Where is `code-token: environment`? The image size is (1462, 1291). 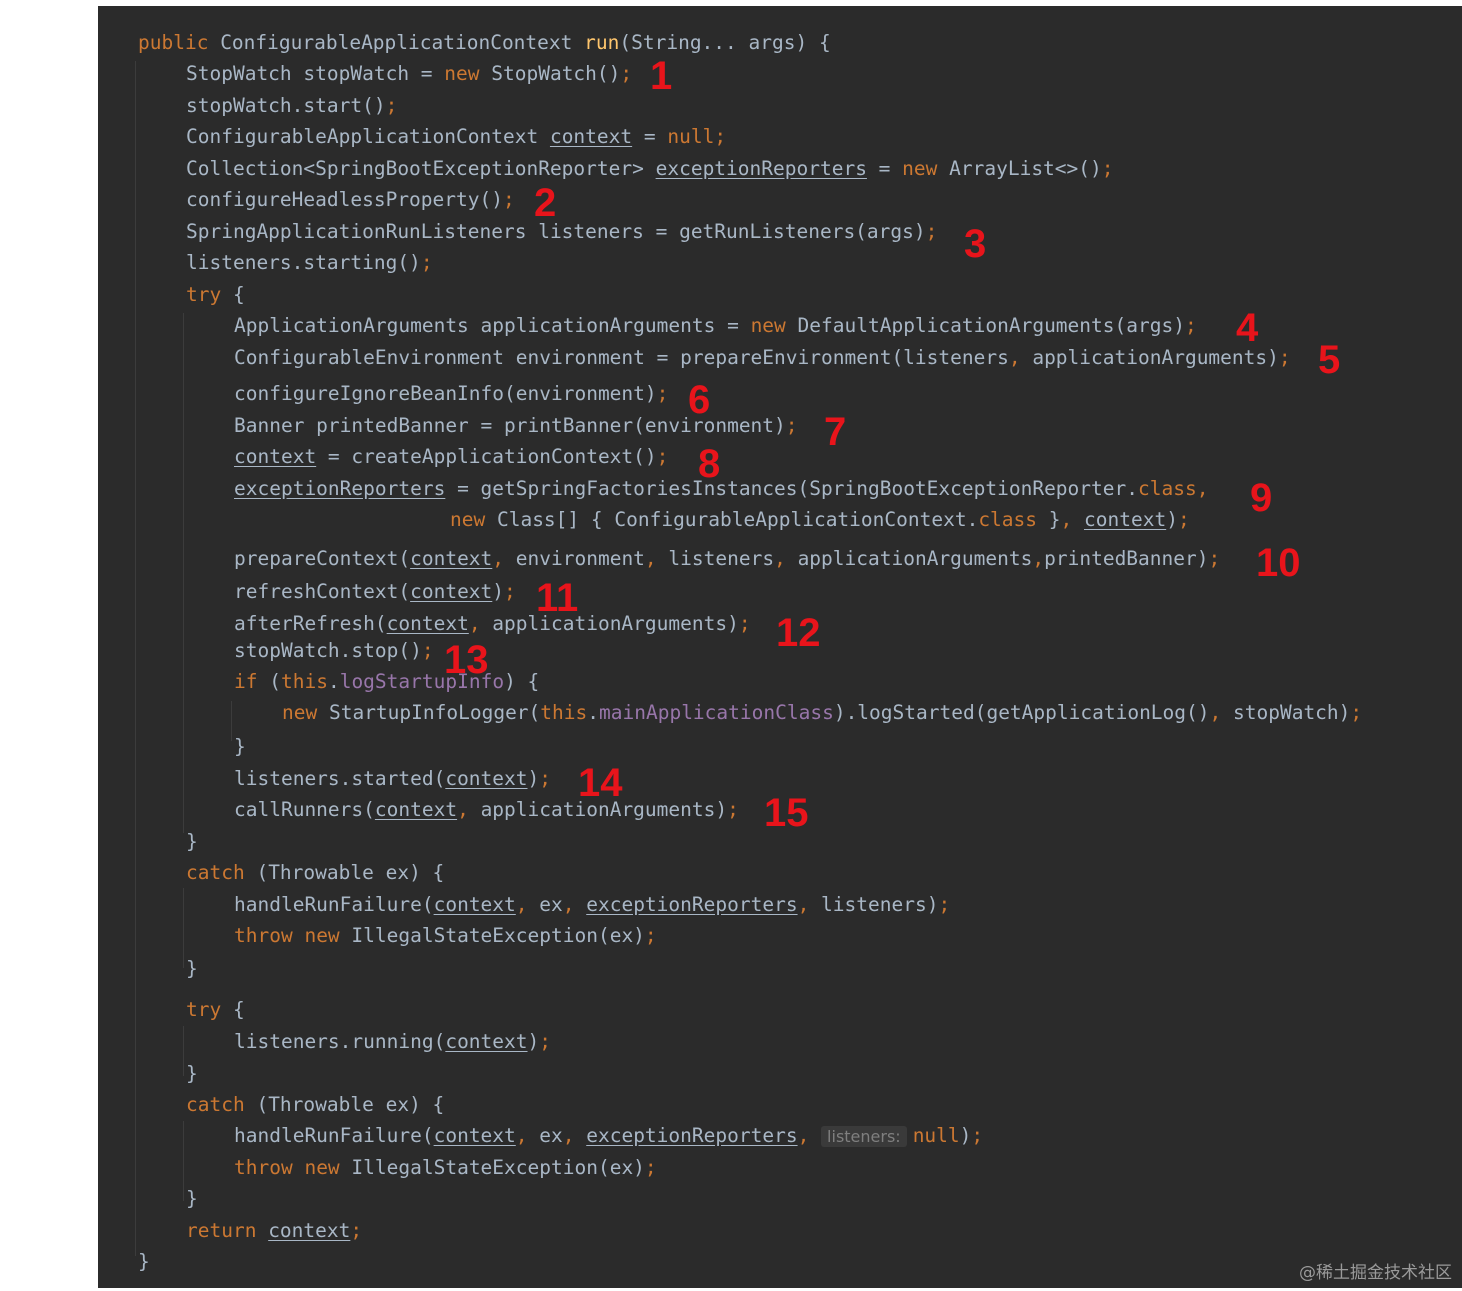
code-token: environment is located at coordinates (580, 558).